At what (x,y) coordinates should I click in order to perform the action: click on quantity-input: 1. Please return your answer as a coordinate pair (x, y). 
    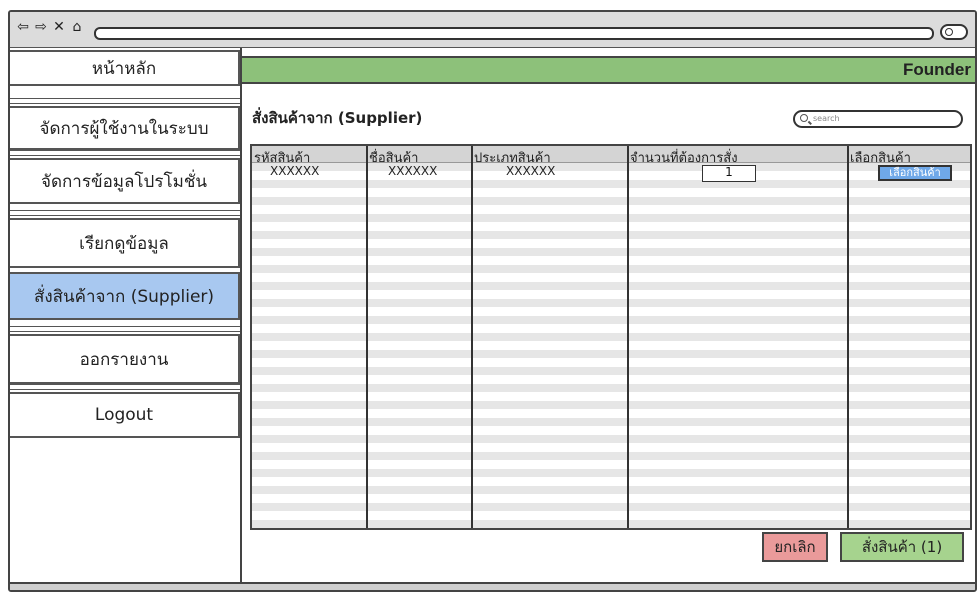
    Looking at the image, I should click on (729, 173).